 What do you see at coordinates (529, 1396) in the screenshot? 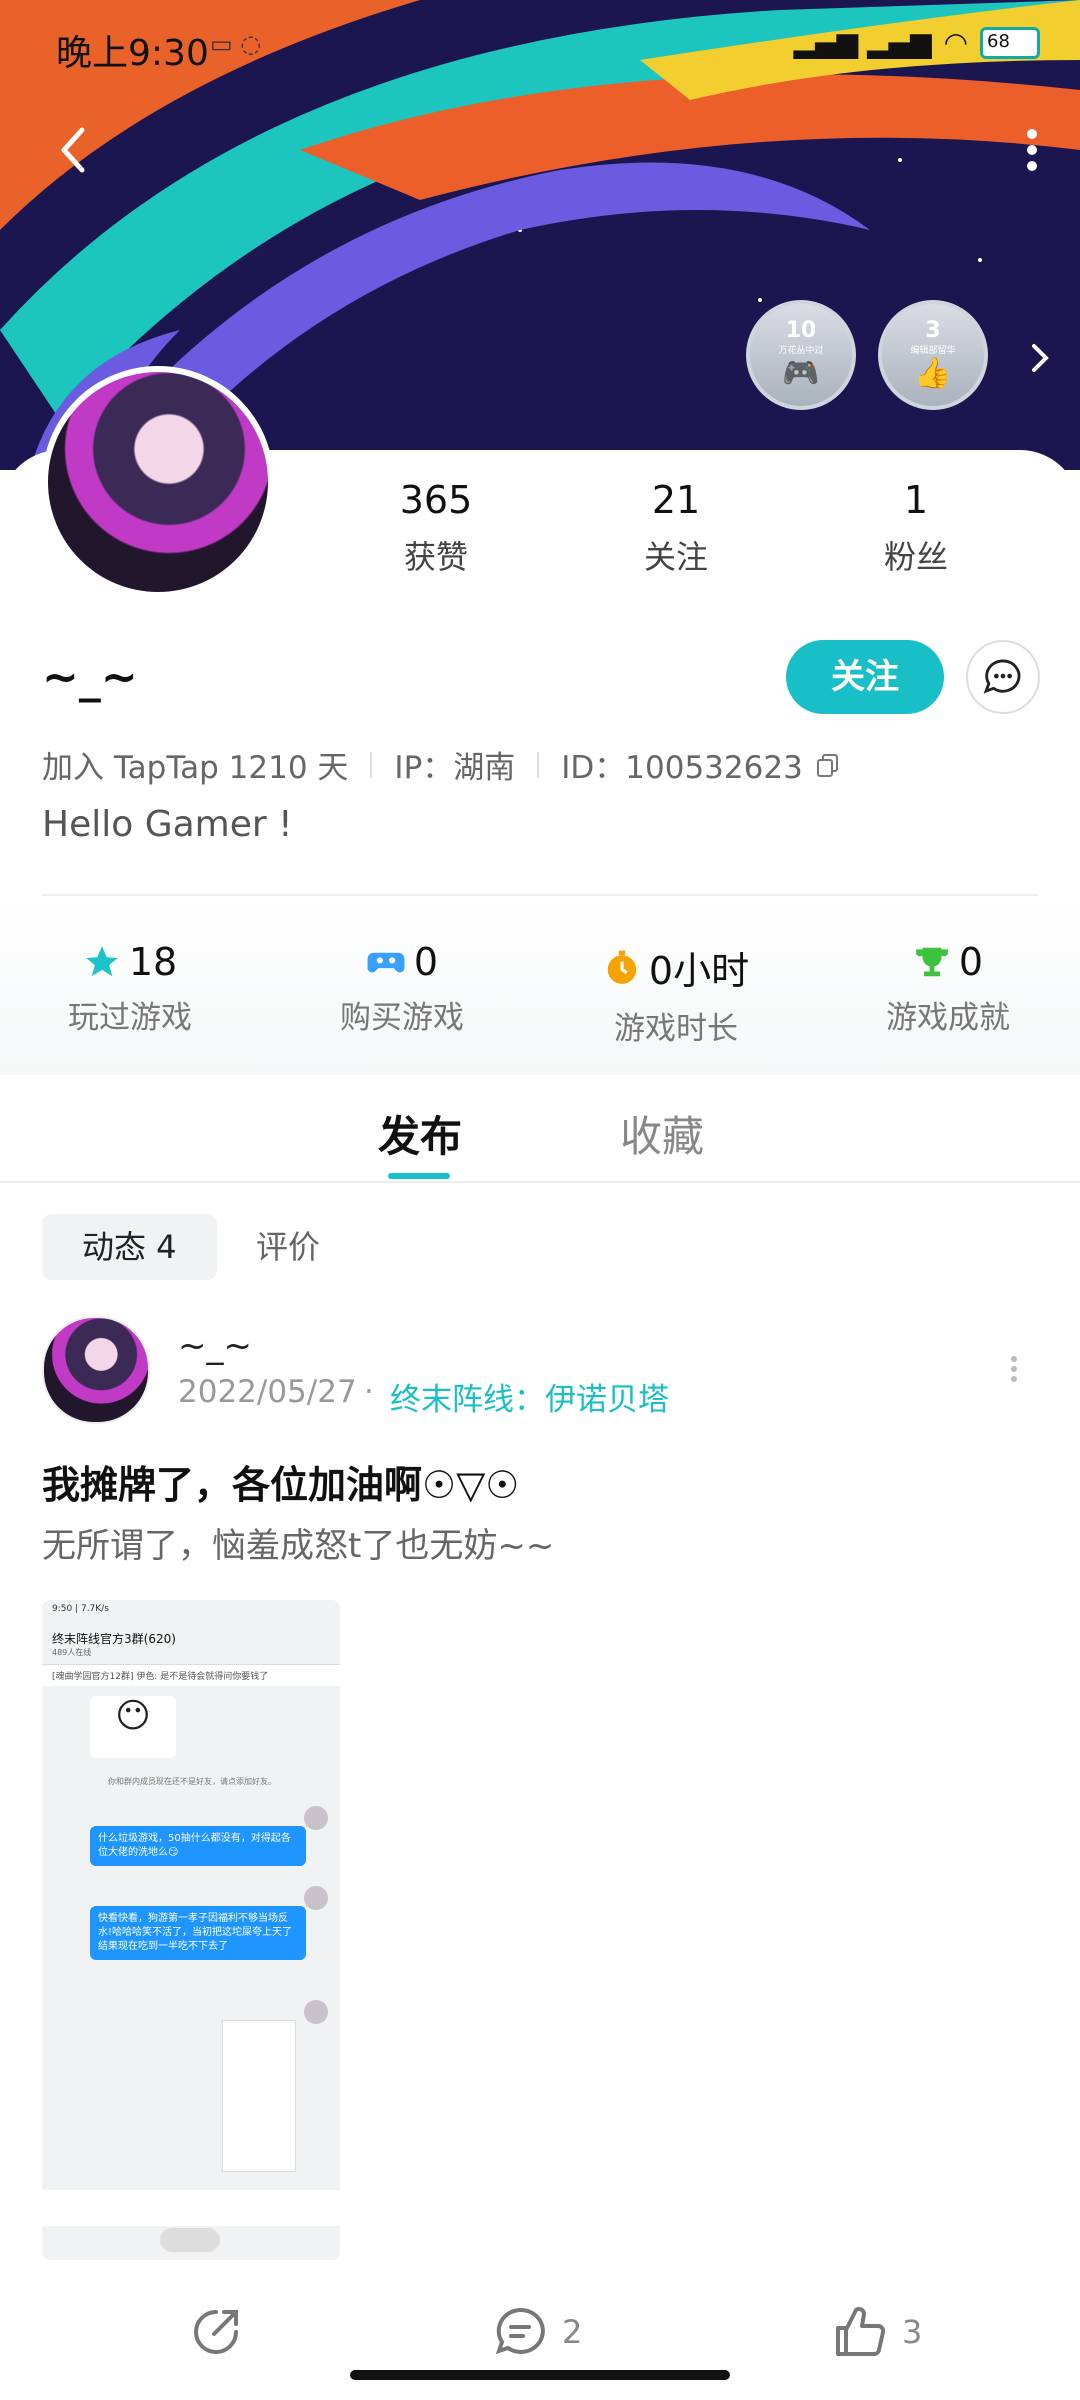
I see `post-game-link: 终末阵线：伊诺贝塔` at bounding box center [529, 1396].